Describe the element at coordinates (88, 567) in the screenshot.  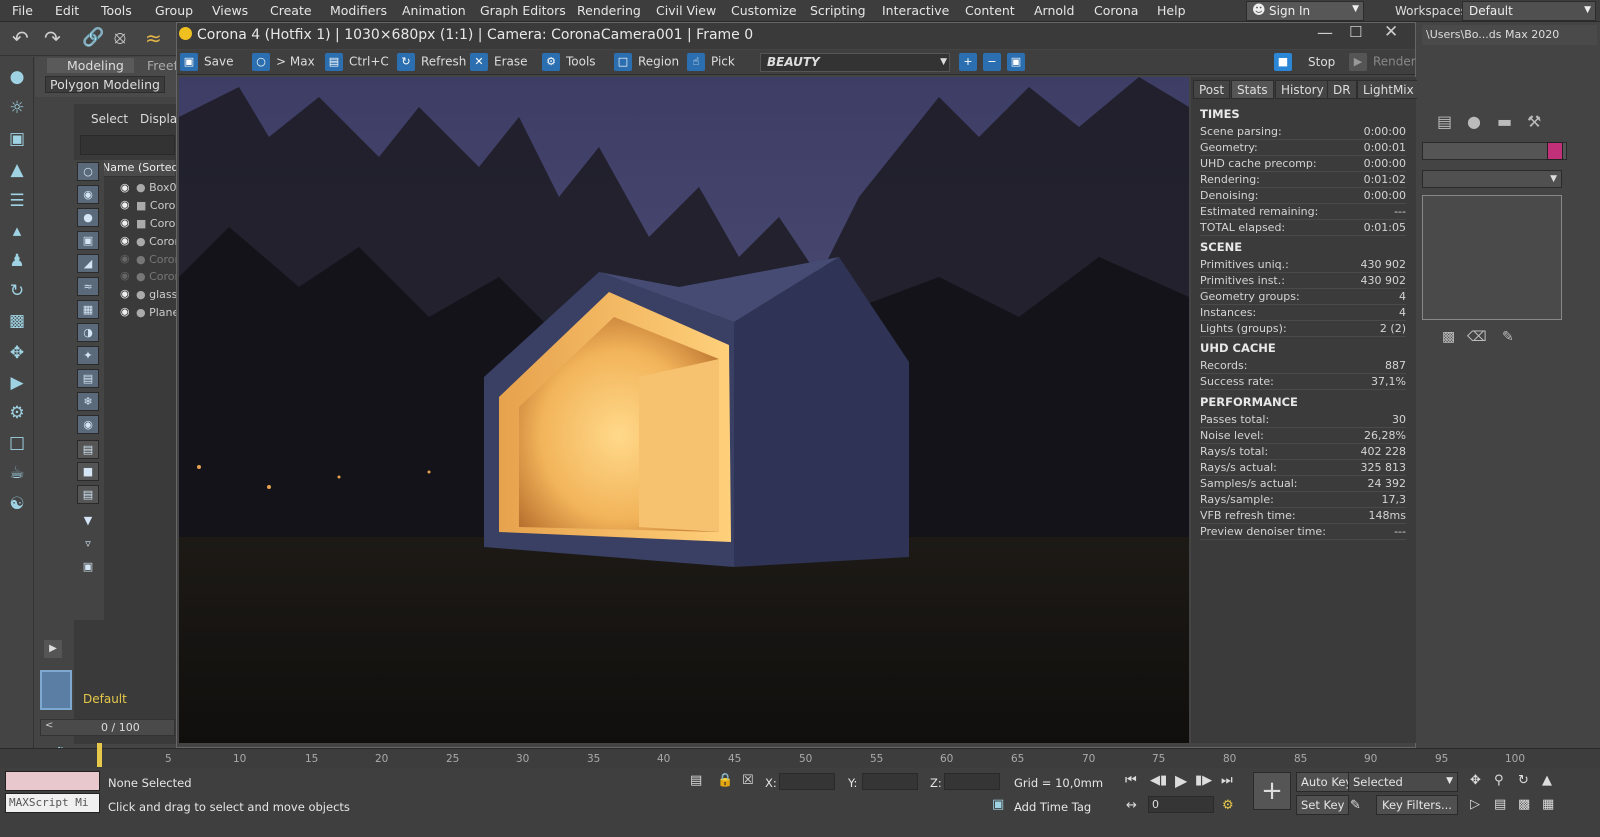
I see `tag-icon: ▣` at that location.